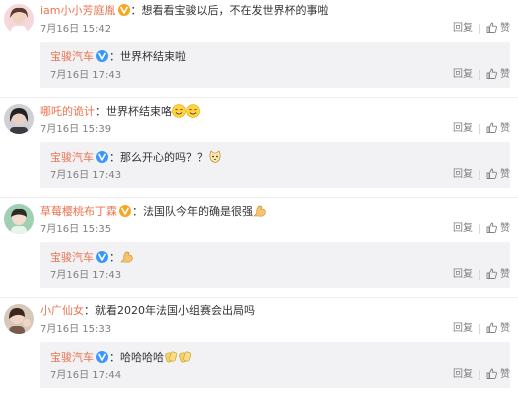 The height and width of the screenshot is (400, 518). I want to click on comment-line: 宝骏汽车 ：世界杯结束啦, so click(118, 57).